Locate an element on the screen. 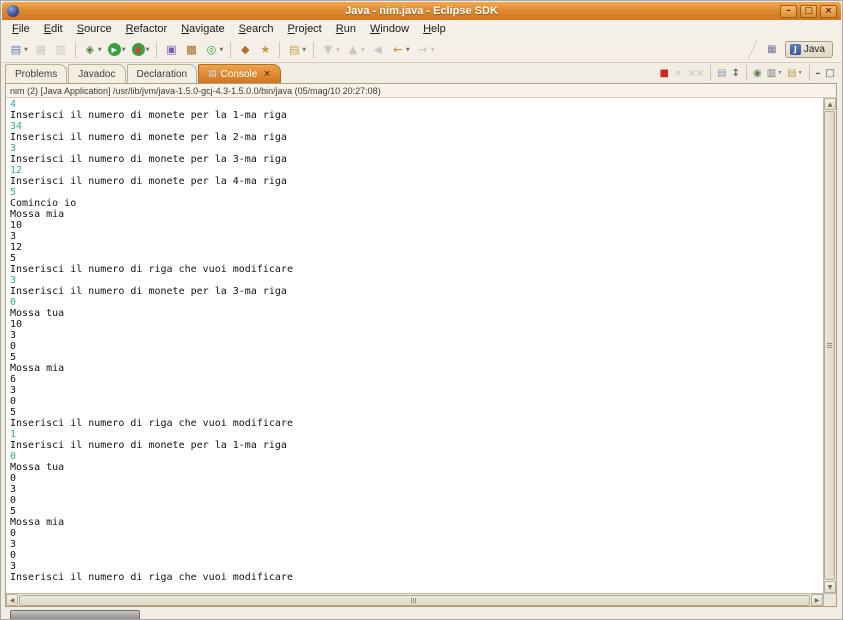 The image size is (843, 620). minimize-button: – is located at coordinates (788, 11).